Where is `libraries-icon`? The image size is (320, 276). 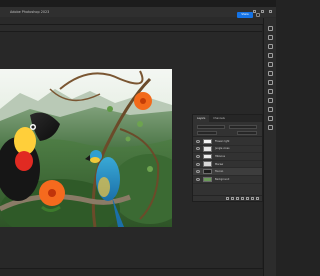
libraries-icon is located at coordinates (270, 46).